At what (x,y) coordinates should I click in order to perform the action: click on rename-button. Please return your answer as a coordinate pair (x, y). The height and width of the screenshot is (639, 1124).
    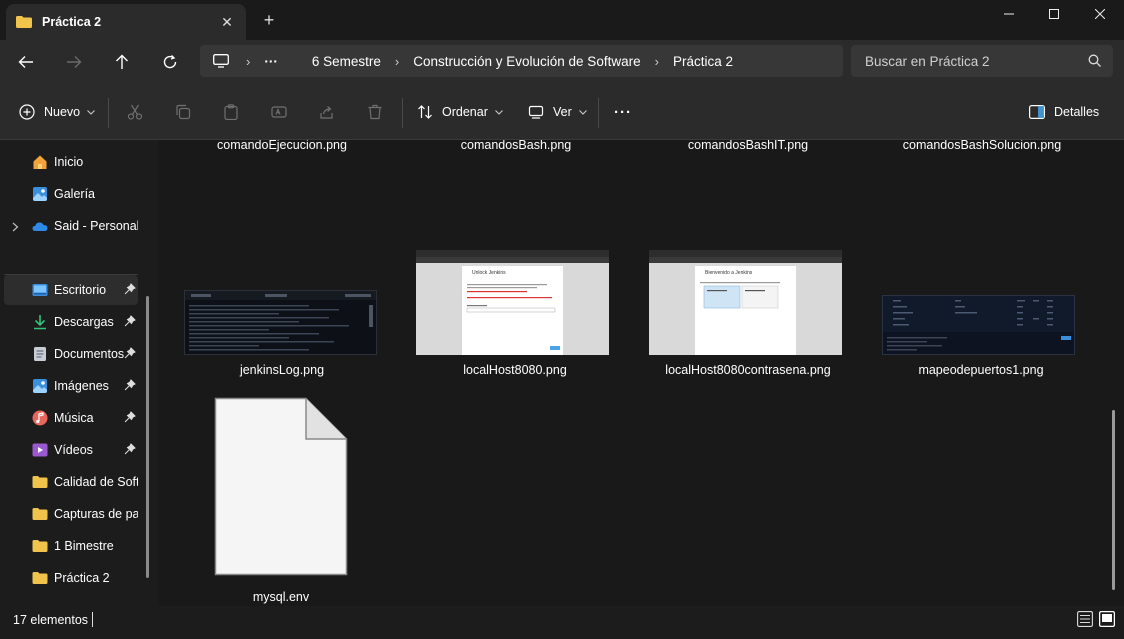
    Looking at the image, I should click on (279, 112).